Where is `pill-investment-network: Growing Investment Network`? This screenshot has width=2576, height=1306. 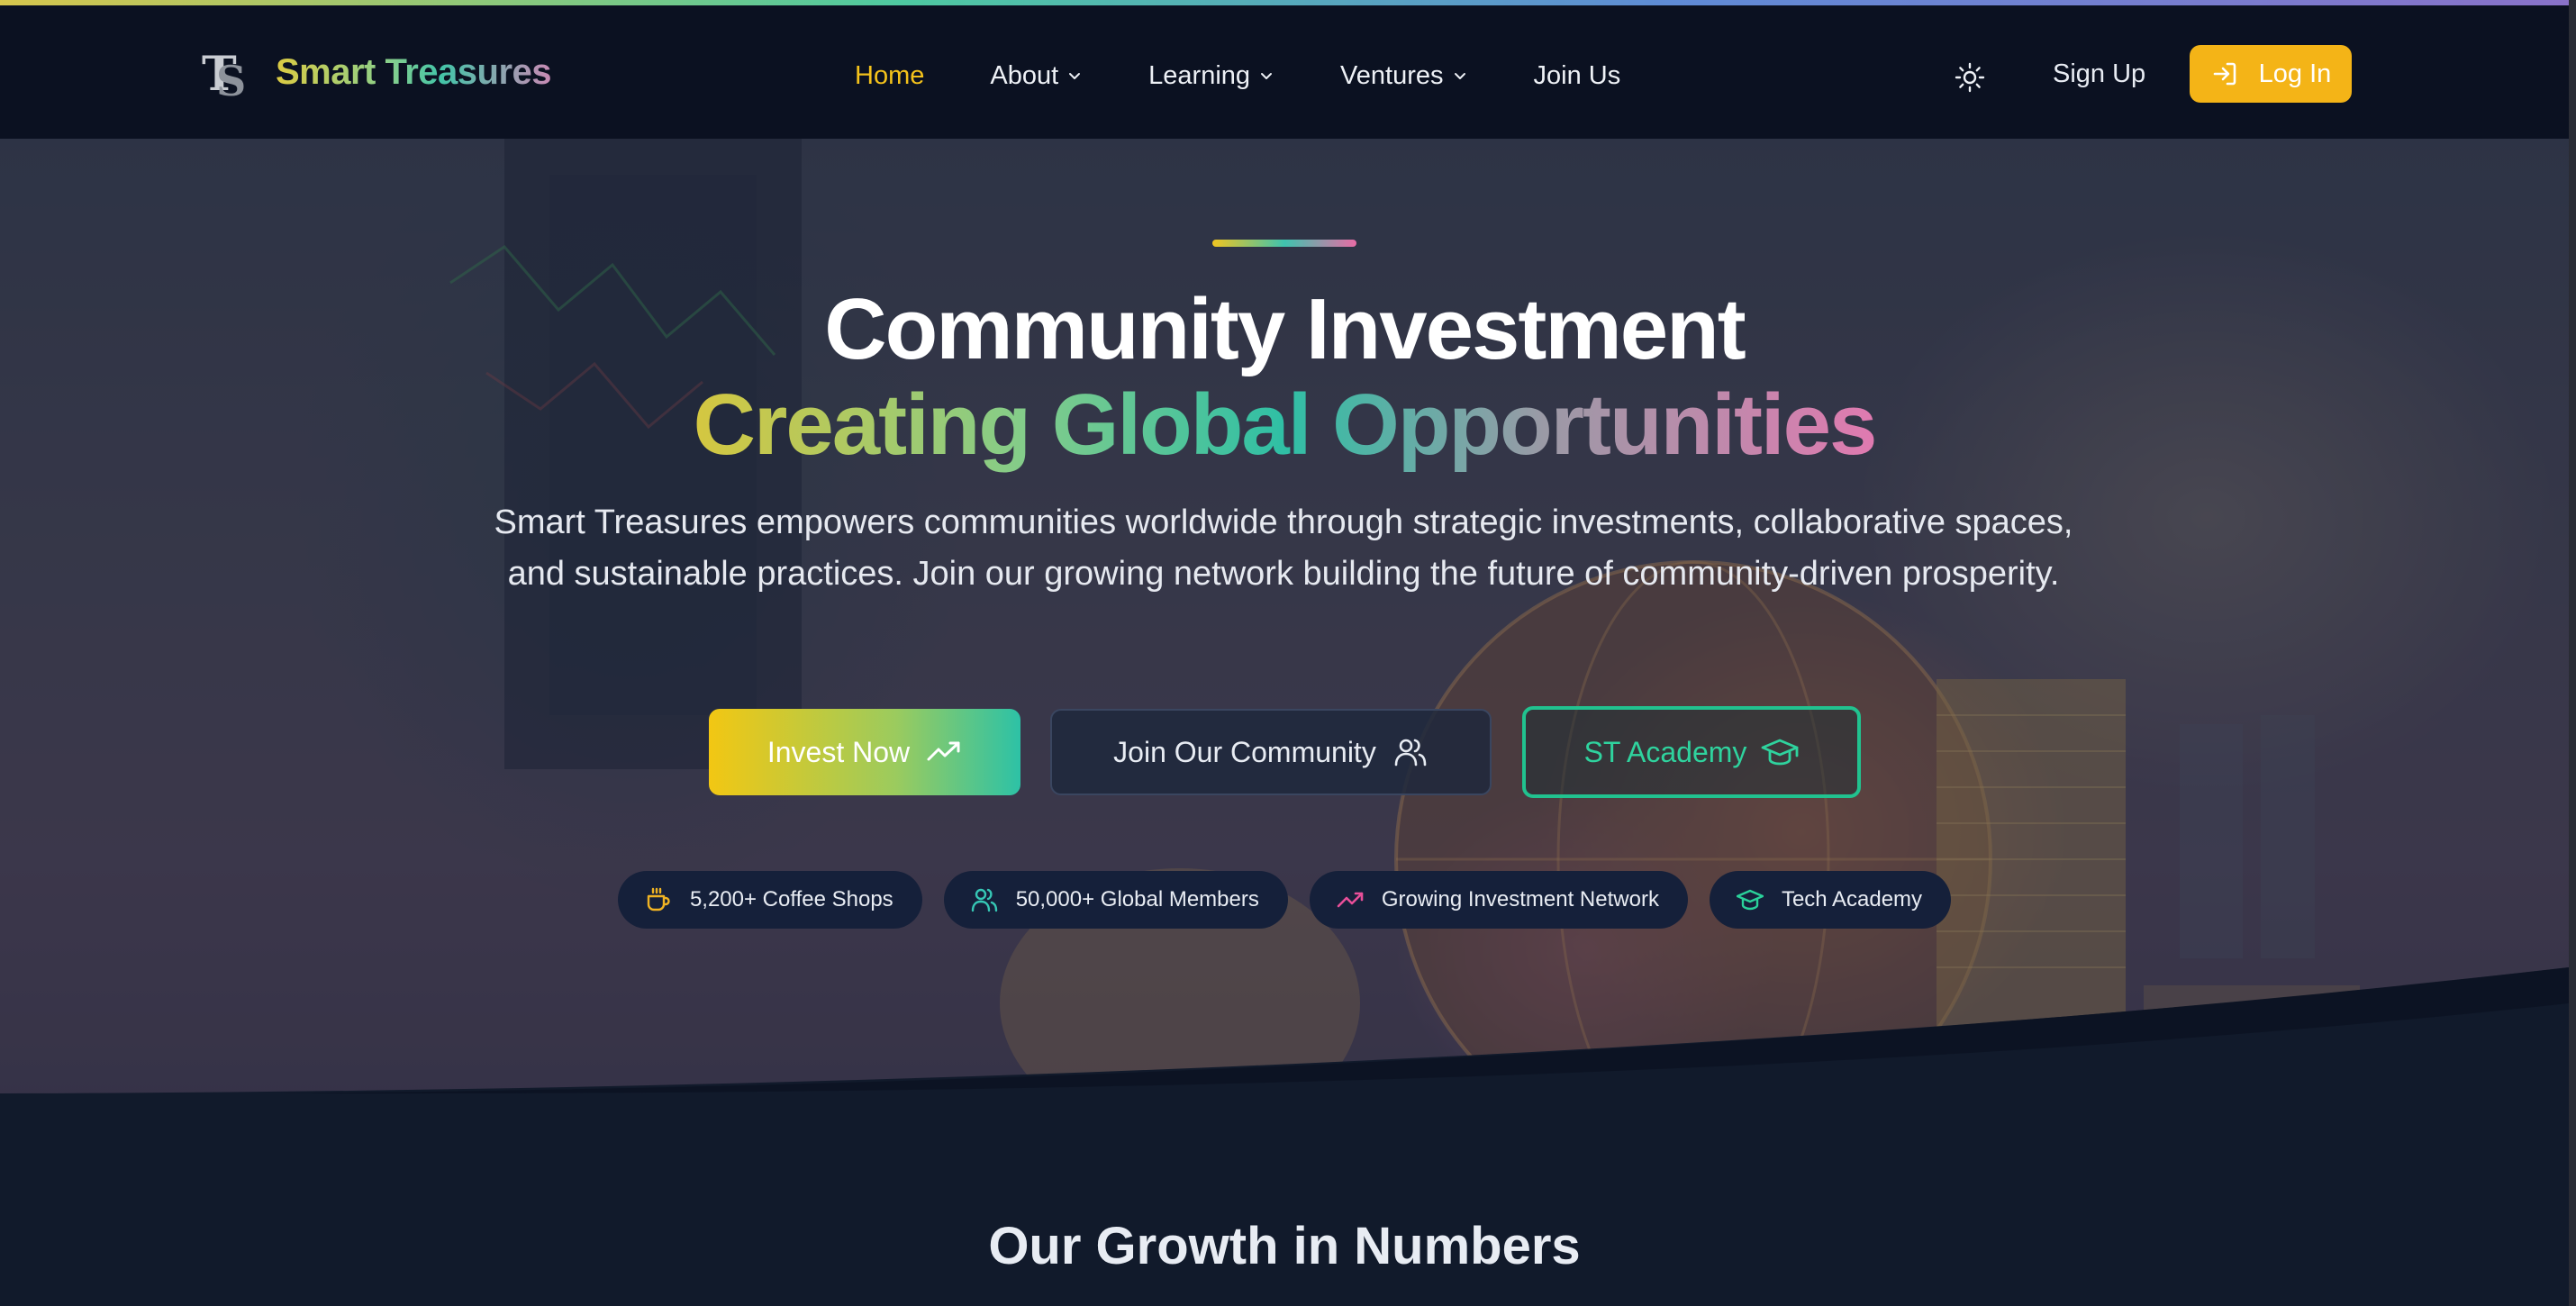 pill-investment-network: Growing Investment Network is located at coordinates (1498, 900).